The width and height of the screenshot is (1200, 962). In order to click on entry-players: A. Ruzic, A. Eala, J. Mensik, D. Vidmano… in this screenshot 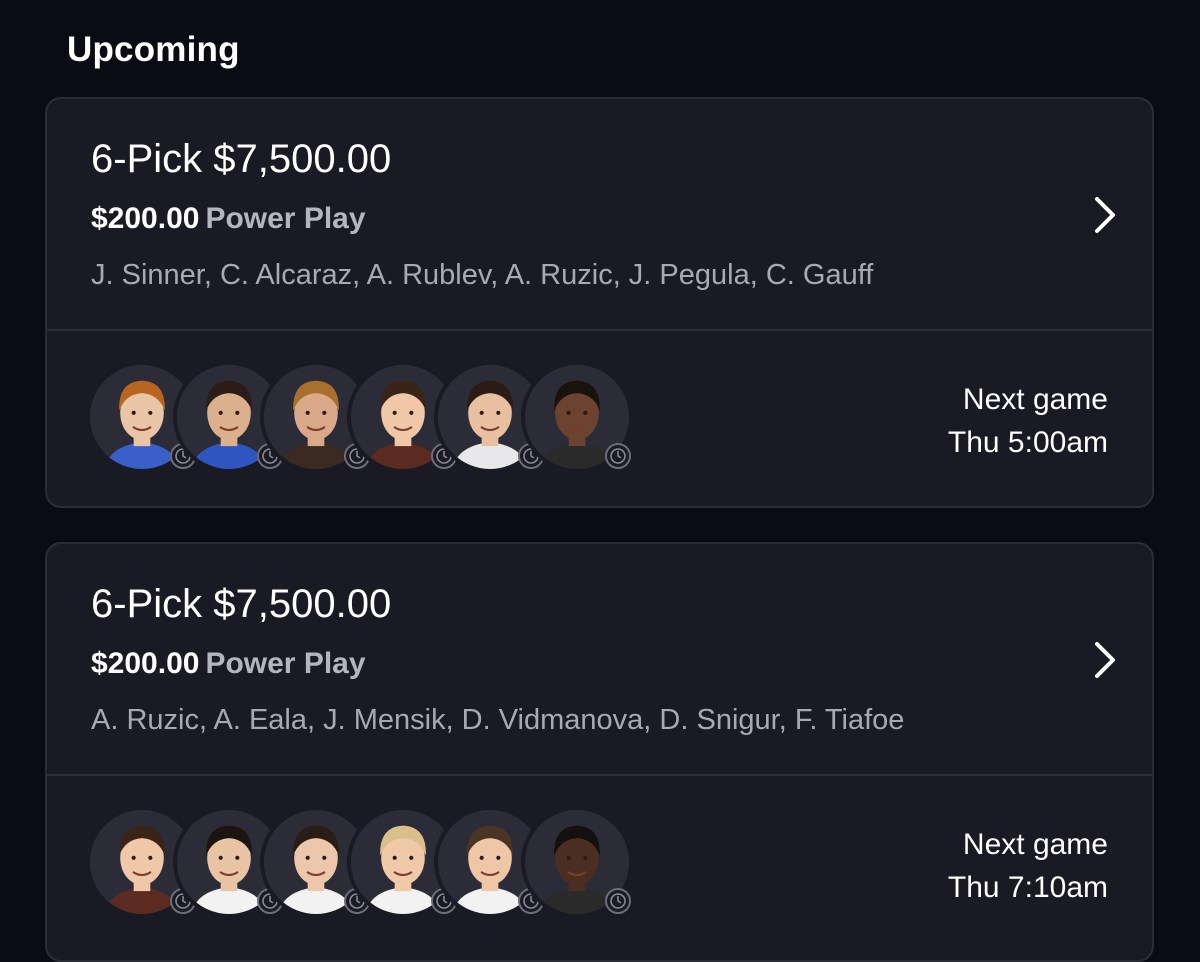, I will do `click(498, 720)`.